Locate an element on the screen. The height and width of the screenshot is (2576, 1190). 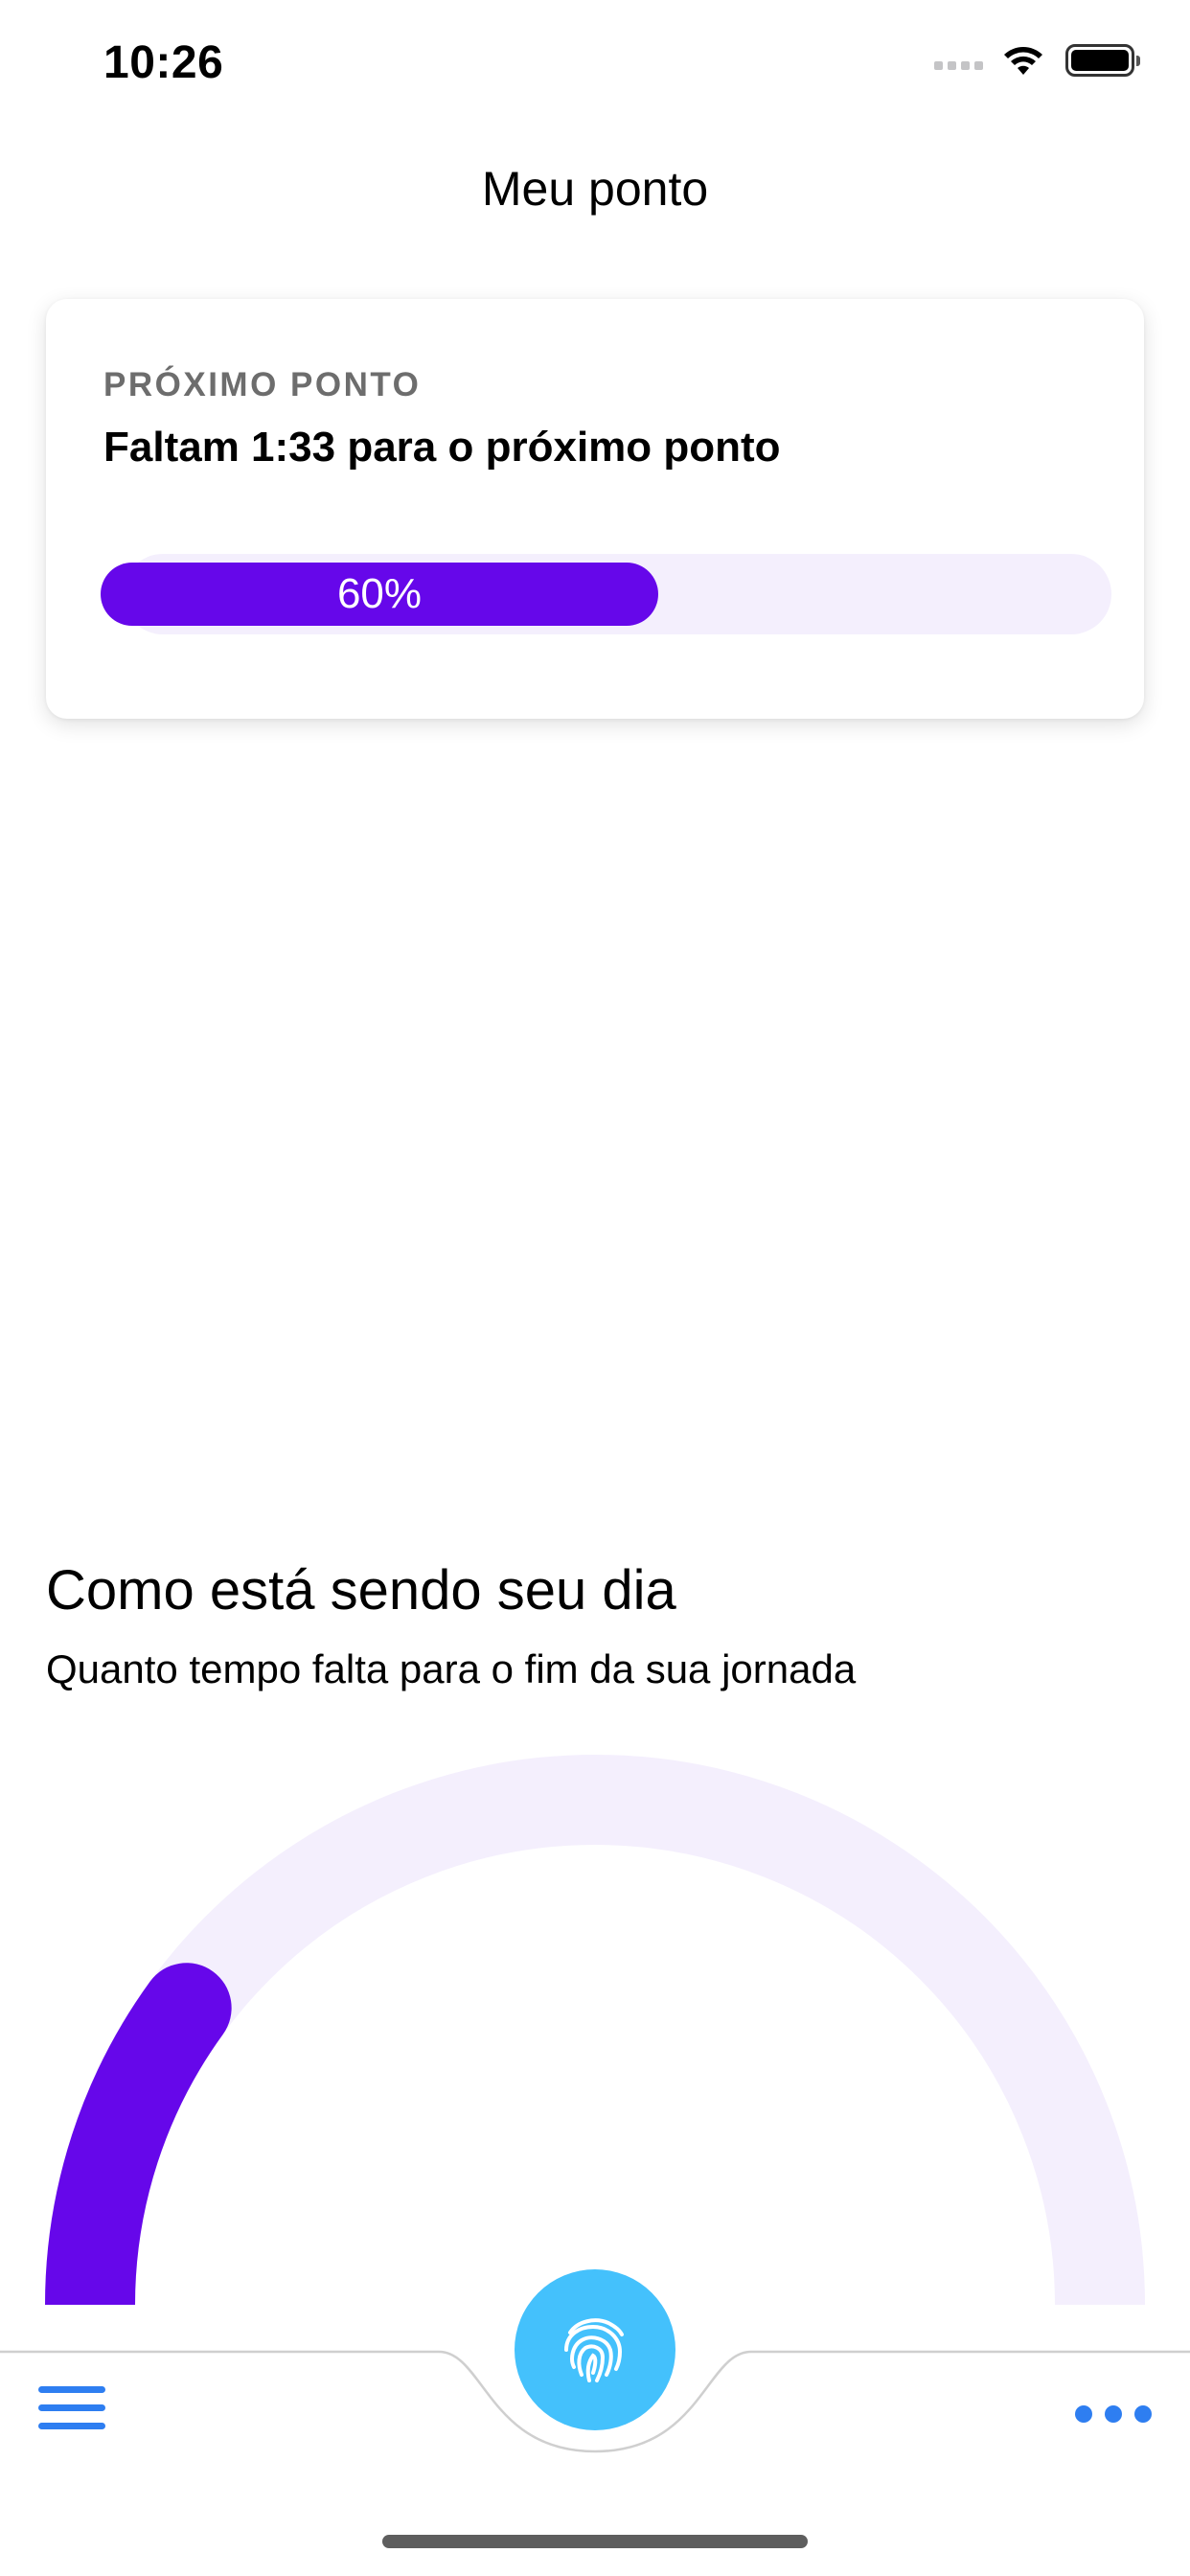
more-icon is located at coordinates (1113, 2414).